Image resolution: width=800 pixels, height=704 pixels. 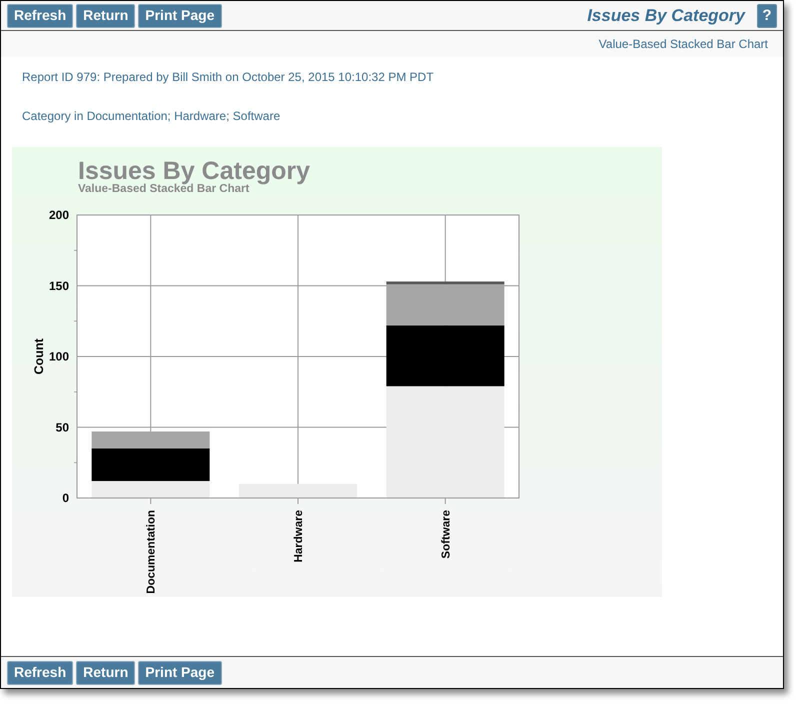 What do you see at coordinates (58, 357) in the screenshot?
I see `y-tick-label: 100` at bounding box center [58, 357].